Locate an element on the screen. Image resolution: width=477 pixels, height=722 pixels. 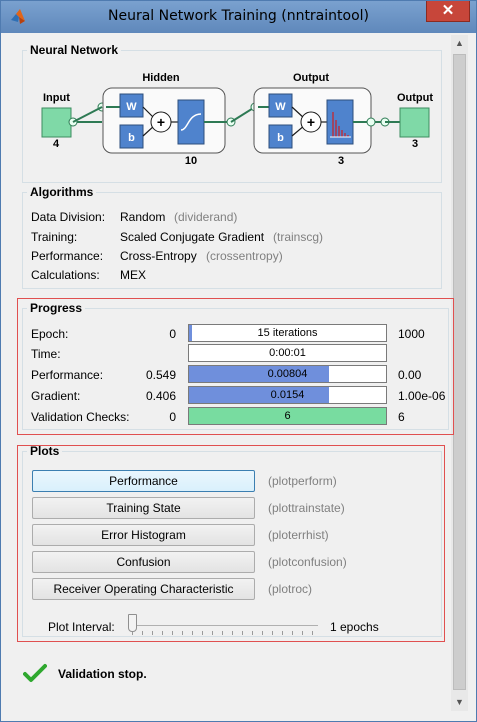
scroll-up-arrow-icon: ▲ is located at coordinates (459, 43).